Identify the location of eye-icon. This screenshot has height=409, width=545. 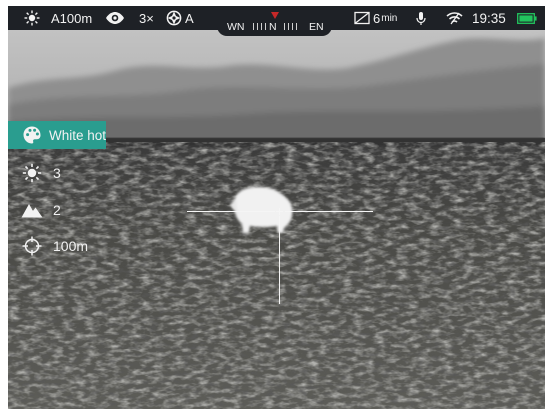
(115, 18).